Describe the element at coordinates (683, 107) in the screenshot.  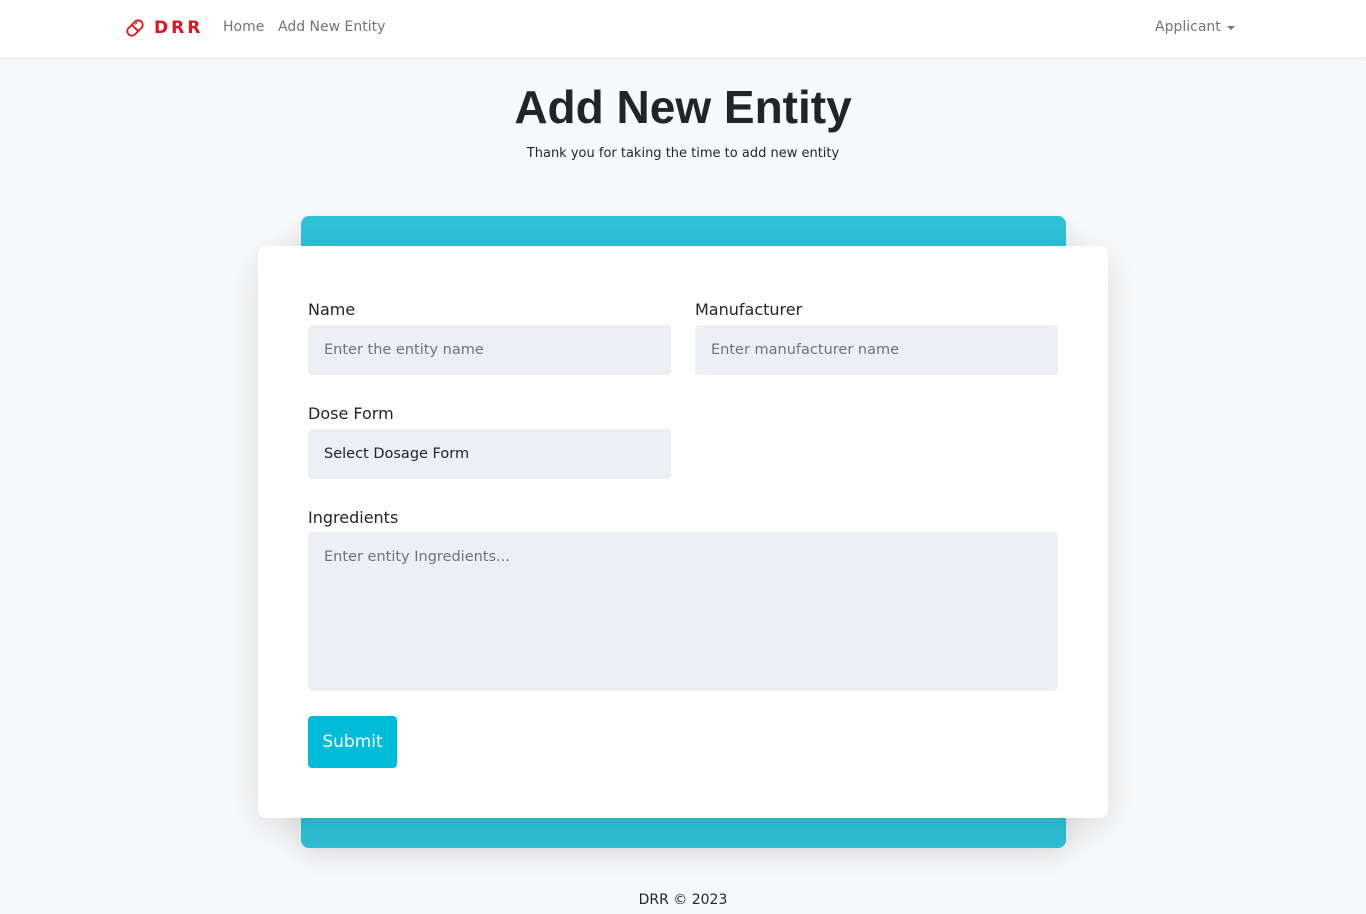
I see `page-title: Add New Entity` at that location.